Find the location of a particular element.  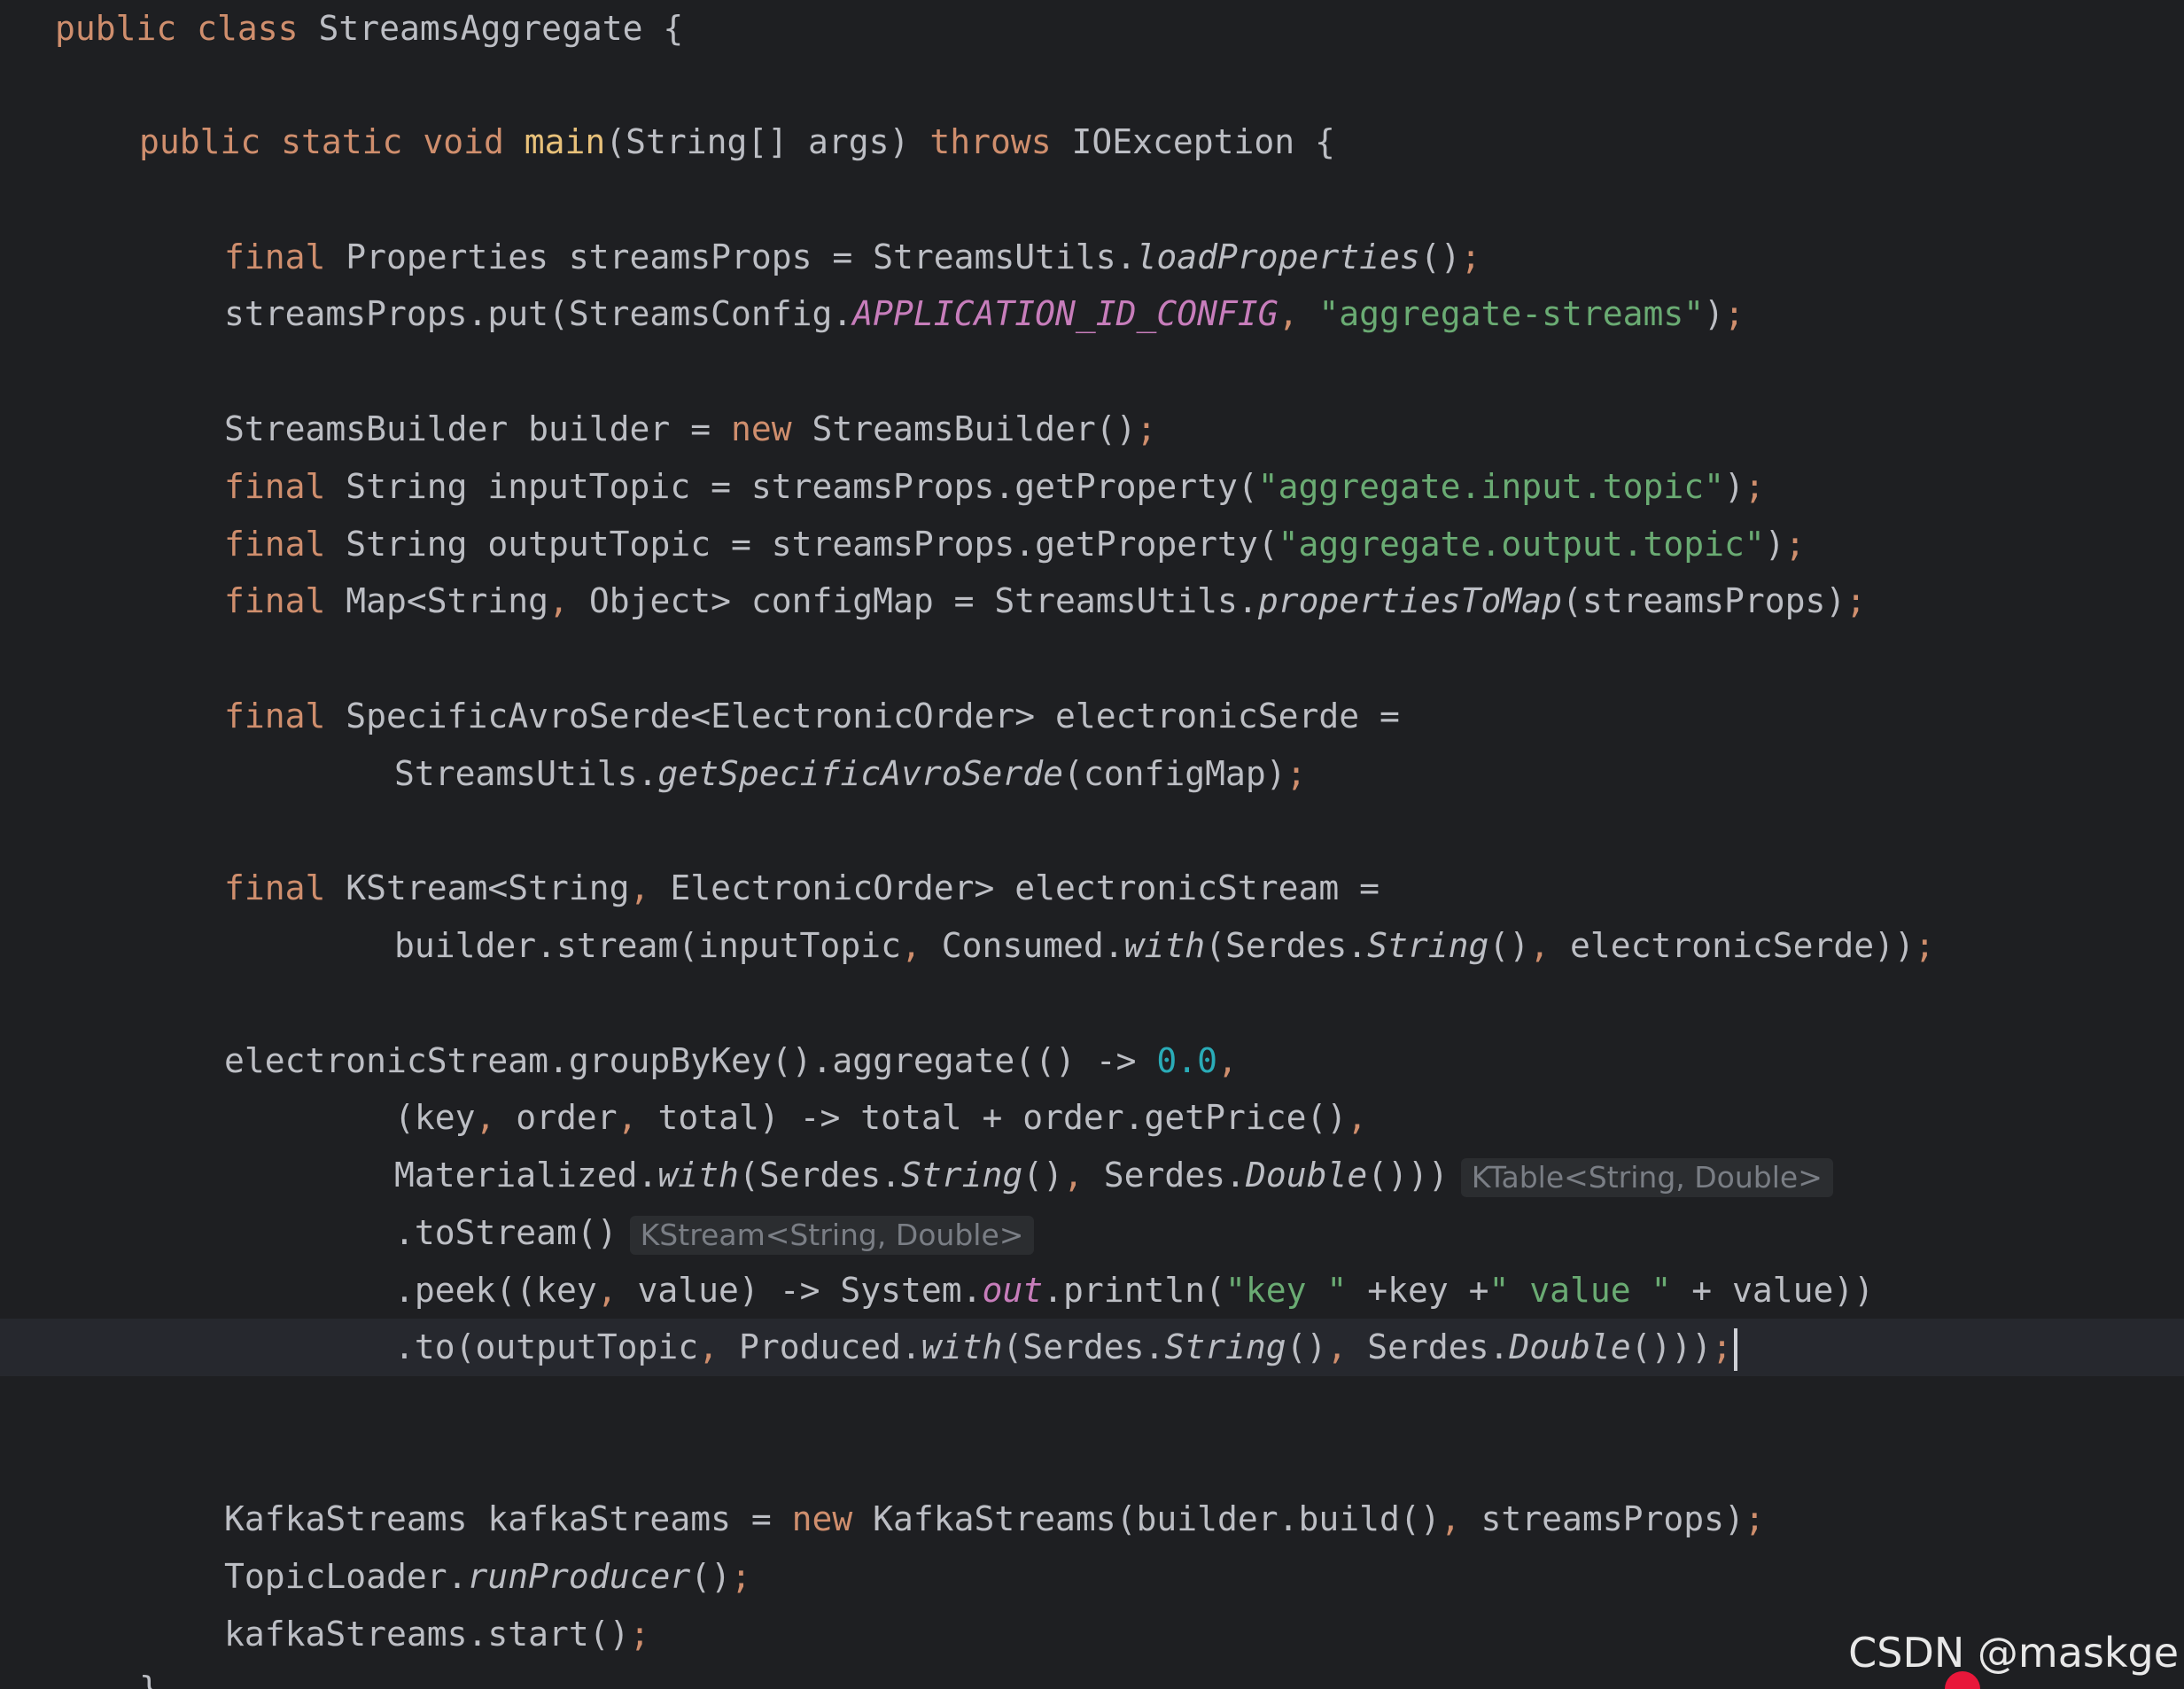

code-text: Map<String is located at coordinates (437, 600).